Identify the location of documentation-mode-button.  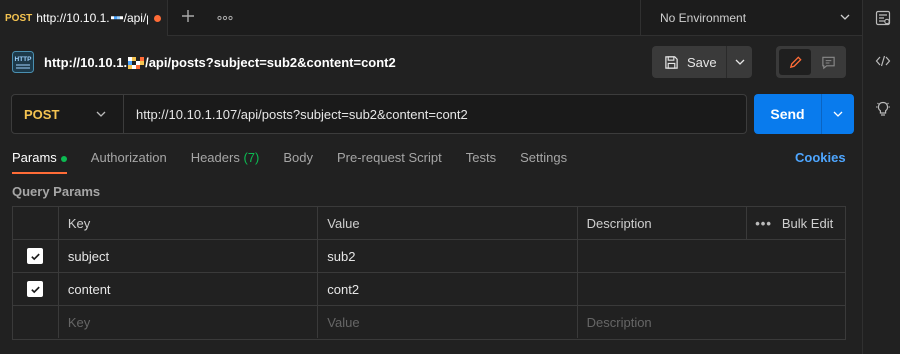
(828, 62).